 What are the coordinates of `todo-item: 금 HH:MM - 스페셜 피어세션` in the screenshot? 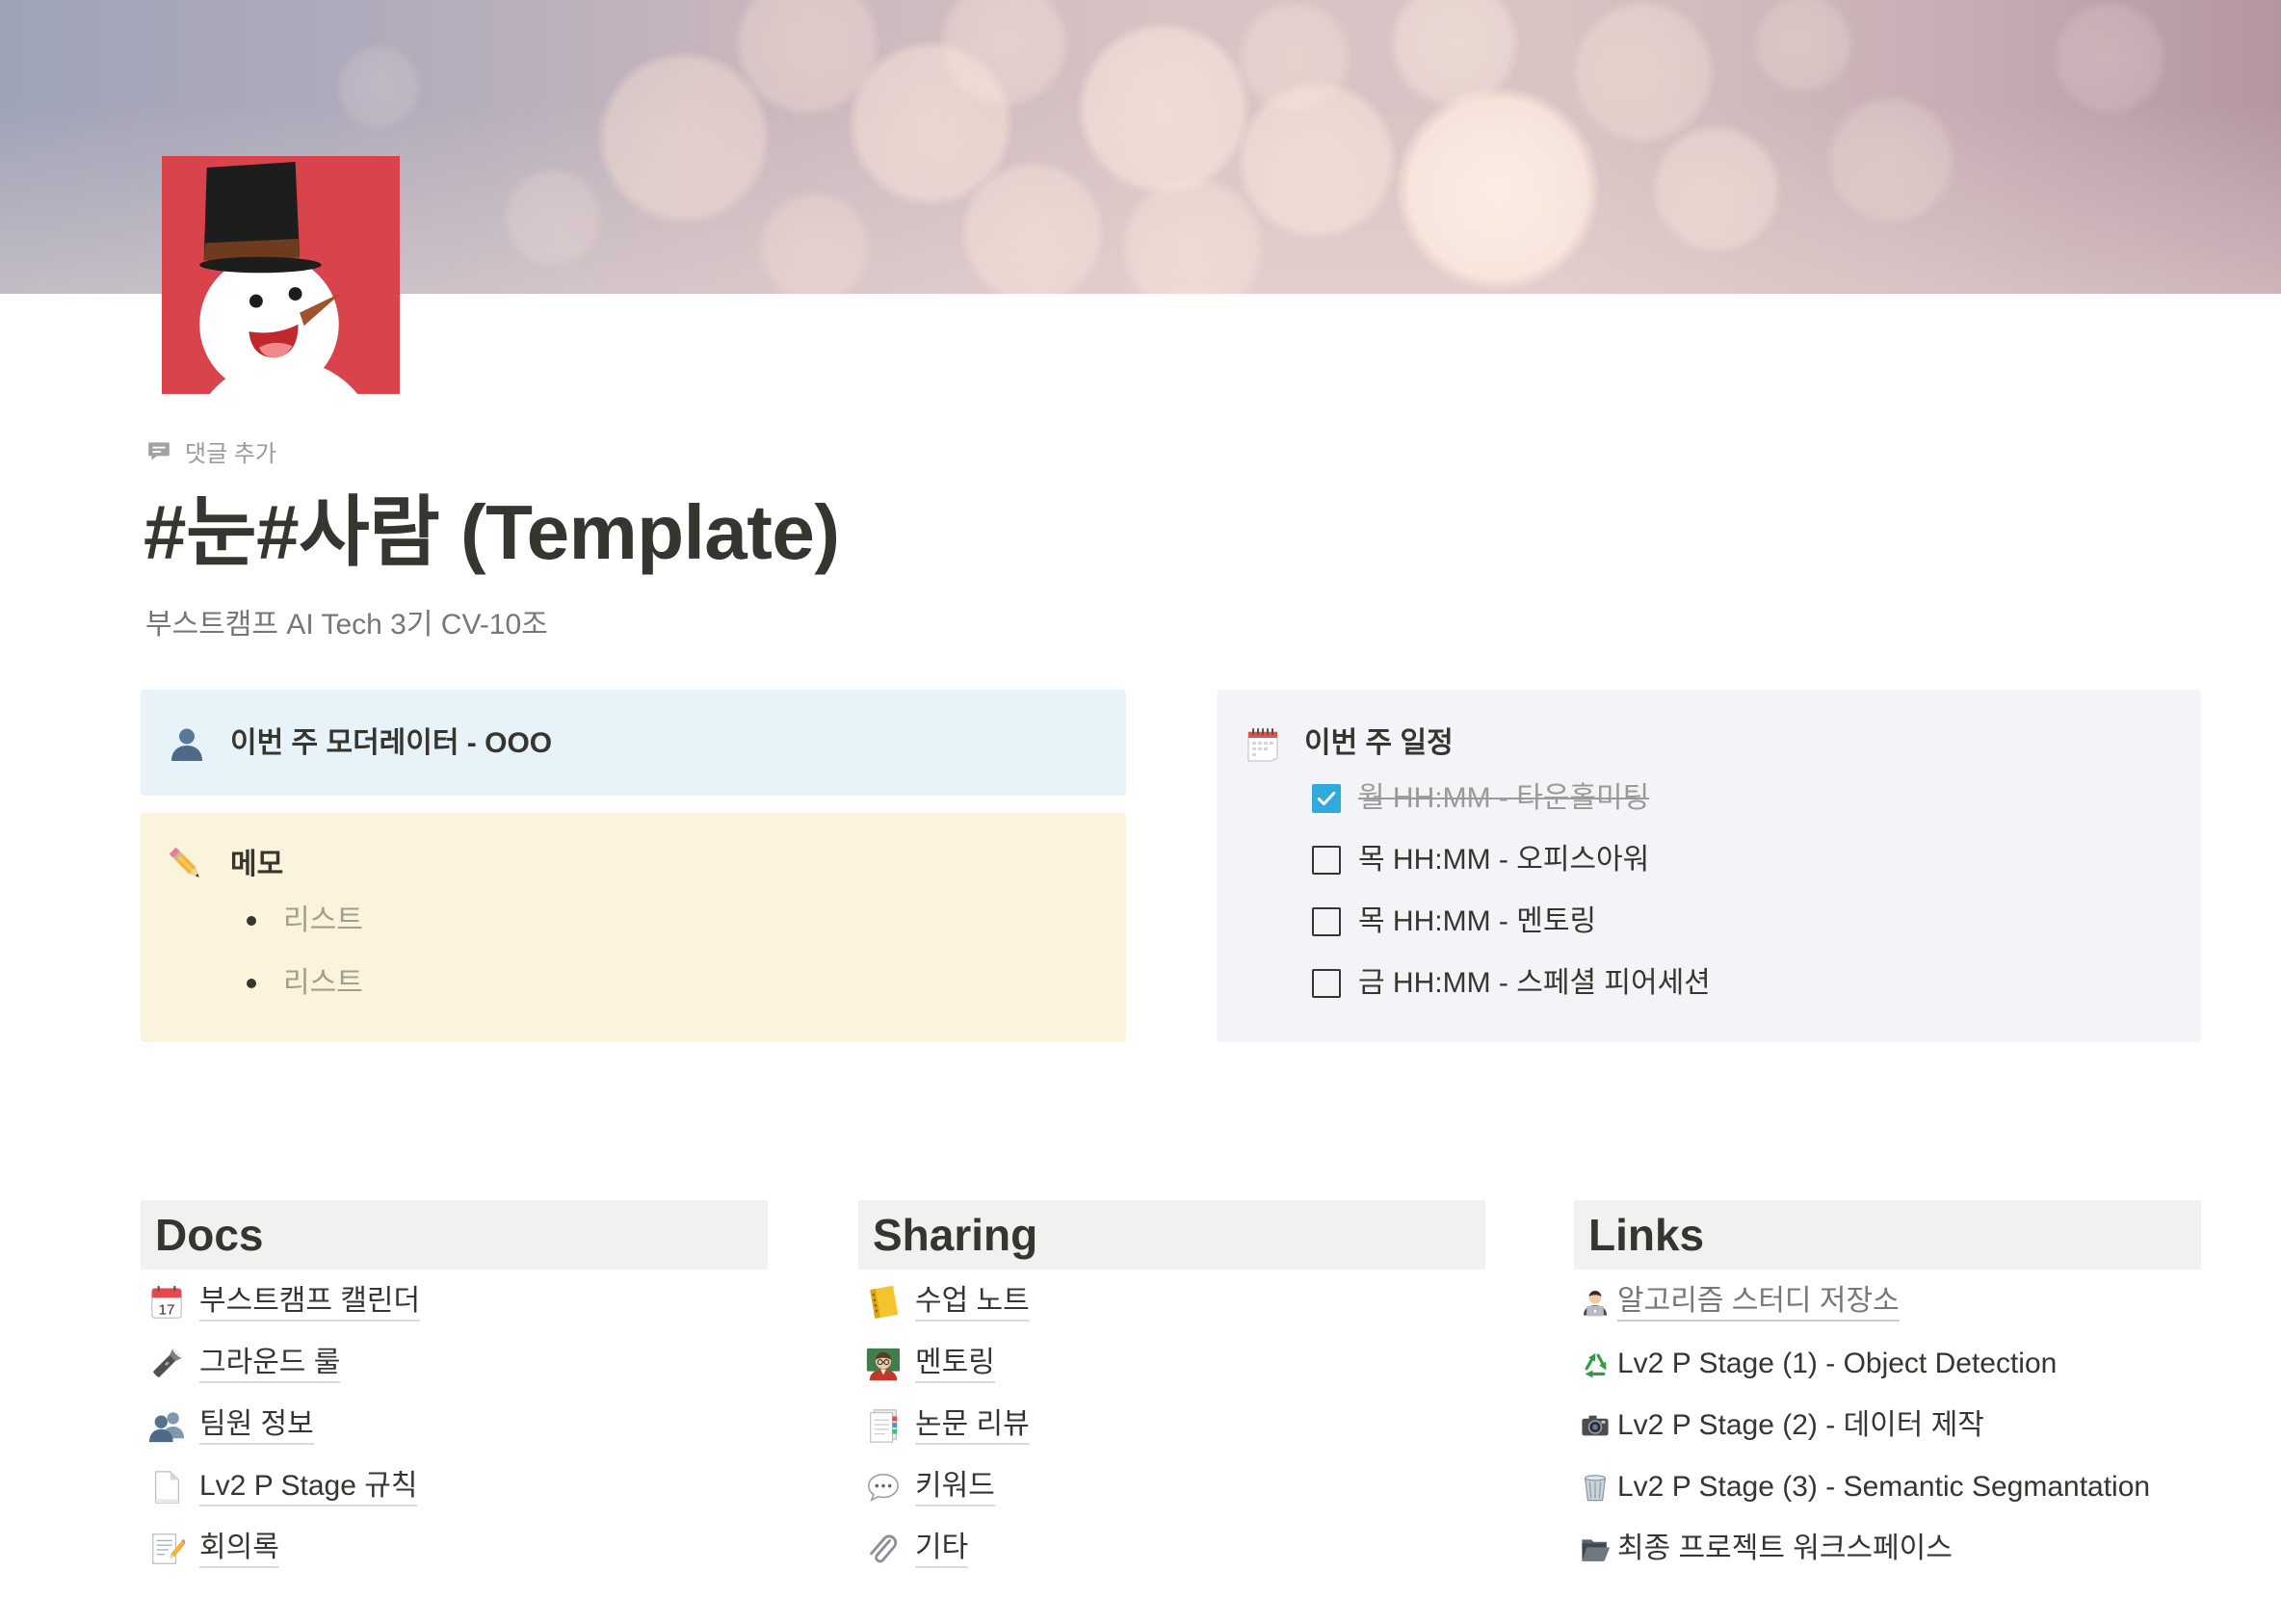 It's located at (1709, 983).